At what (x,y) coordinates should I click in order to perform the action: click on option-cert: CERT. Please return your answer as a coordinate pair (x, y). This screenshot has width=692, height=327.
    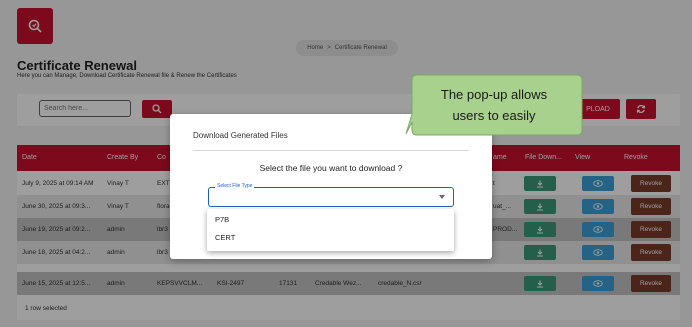
    Looking at the image, I should click on (225, 237).